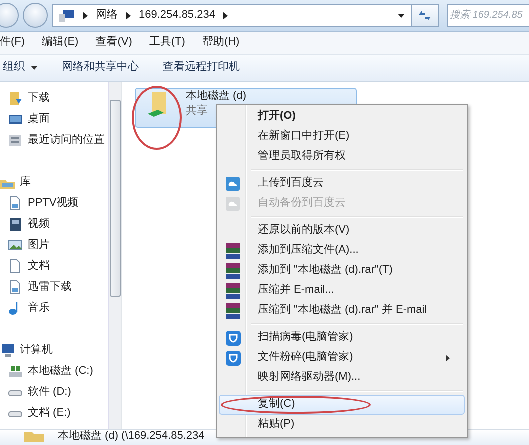 The image size is (529, 445). I want to click on details-text: 本地磁盘 (d) (\169.254.85.234, so click(131, 436).